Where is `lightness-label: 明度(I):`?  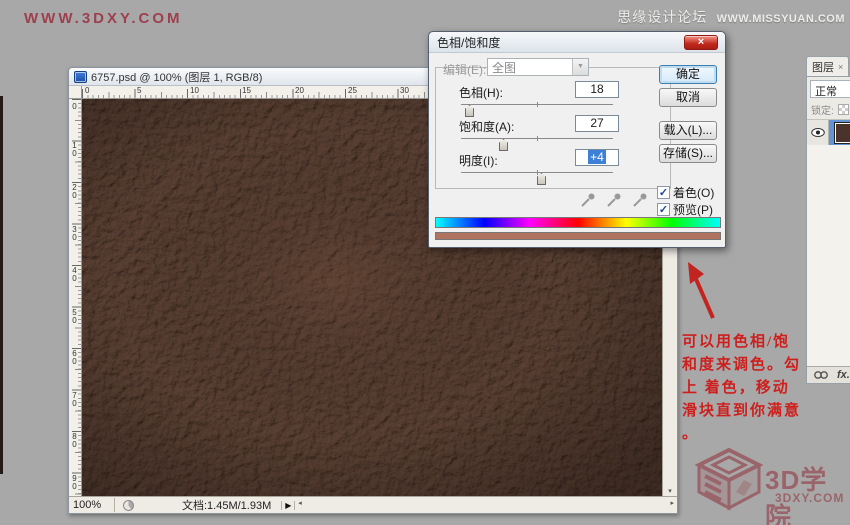 lightness-label: 明度(I): is located at coordinates (478, 161).